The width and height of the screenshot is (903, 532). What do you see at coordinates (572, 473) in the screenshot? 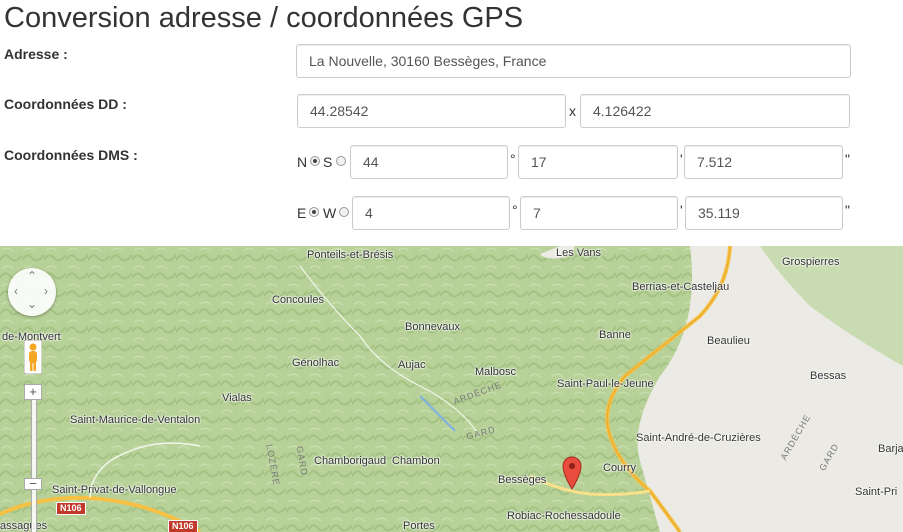
I see `map-marker-icon` at bounding box center [572, 473].